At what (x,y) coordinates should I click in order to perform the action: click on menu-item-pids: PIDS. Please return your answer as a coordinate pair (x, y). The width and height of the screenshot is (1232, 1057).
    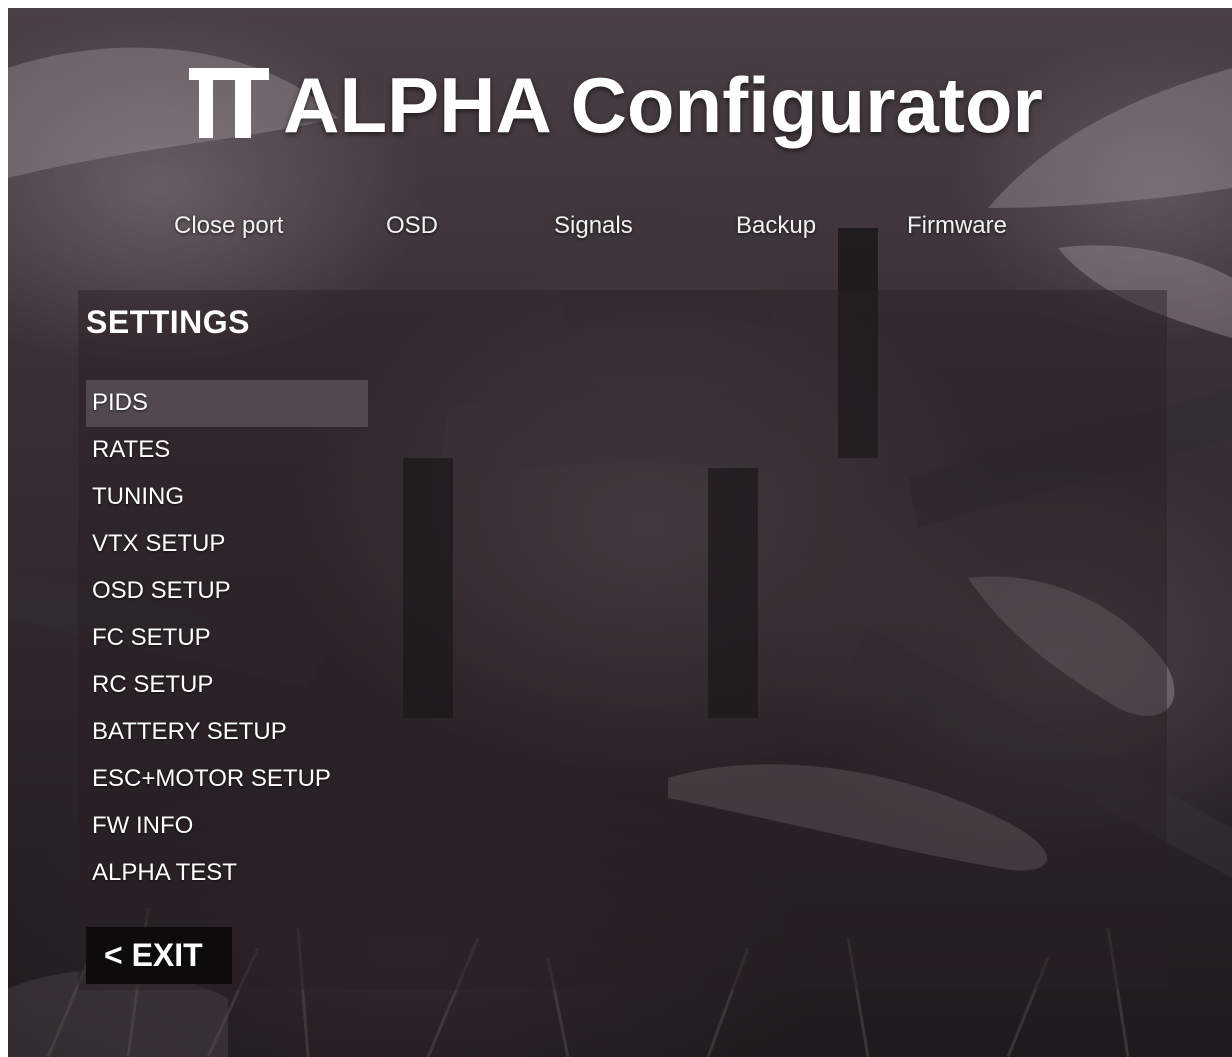
    Looking at the image, I should click on (227, 403).